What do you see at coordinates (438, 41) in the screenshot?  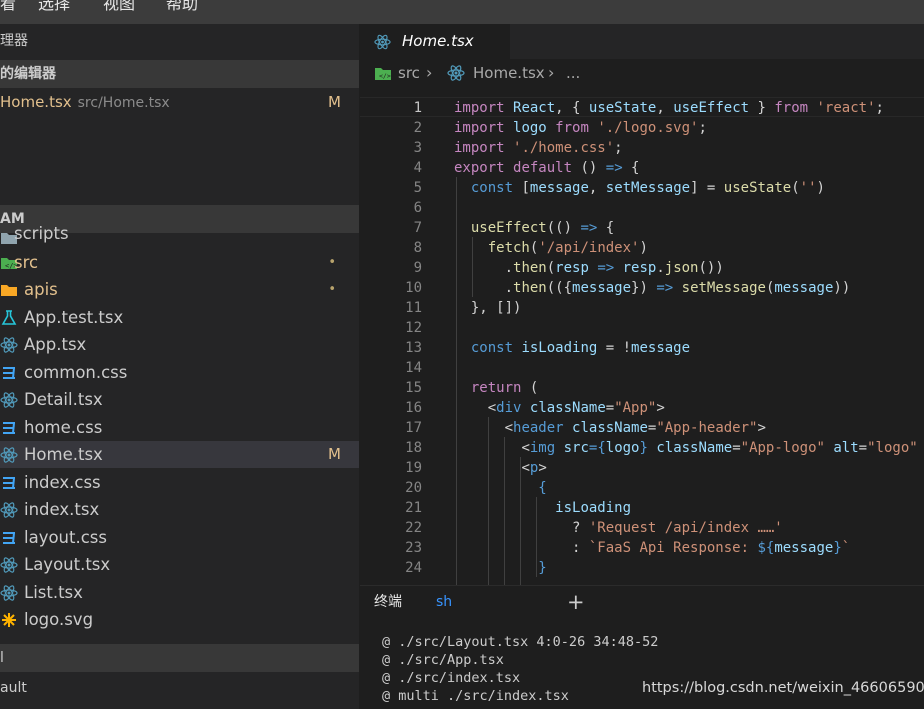 I see `tab-label: Home.tsx` at bounding box center [438, 41].